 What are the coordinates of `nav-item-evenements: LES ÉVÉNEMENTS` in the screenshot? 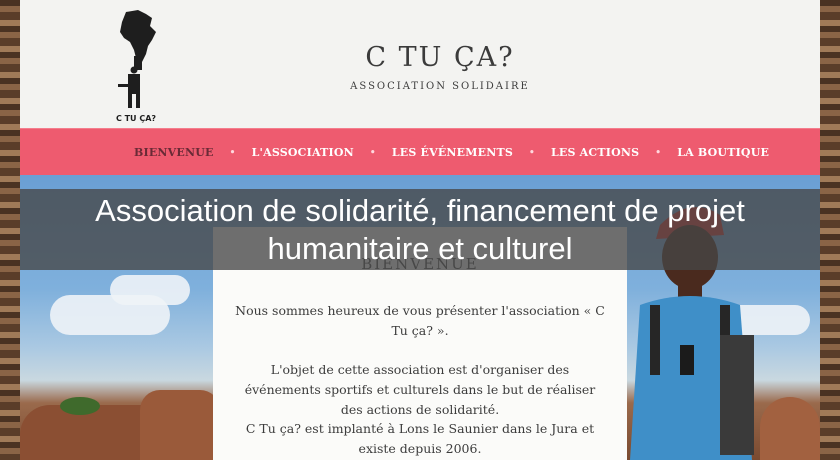 It's located at (452, 152).